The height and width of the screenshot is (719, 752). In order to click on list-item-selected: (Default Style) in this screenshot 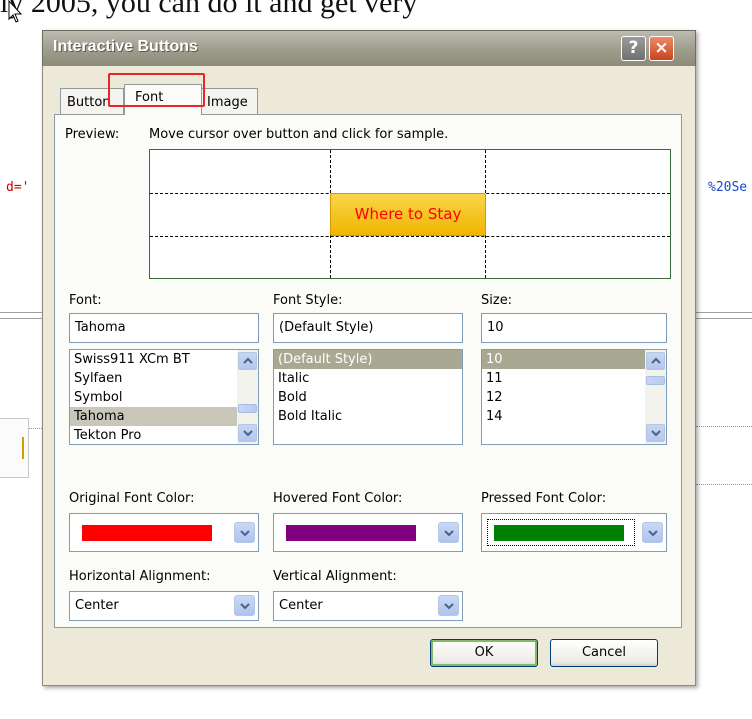, I will do `click(368, 359)`.